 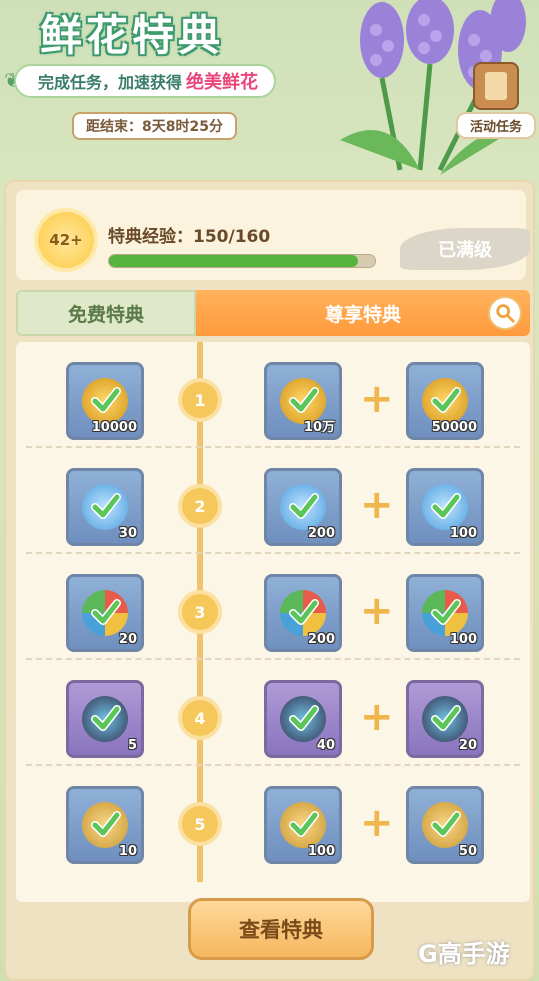 I want to click on level-node: 2, so click(x=200, y=506).